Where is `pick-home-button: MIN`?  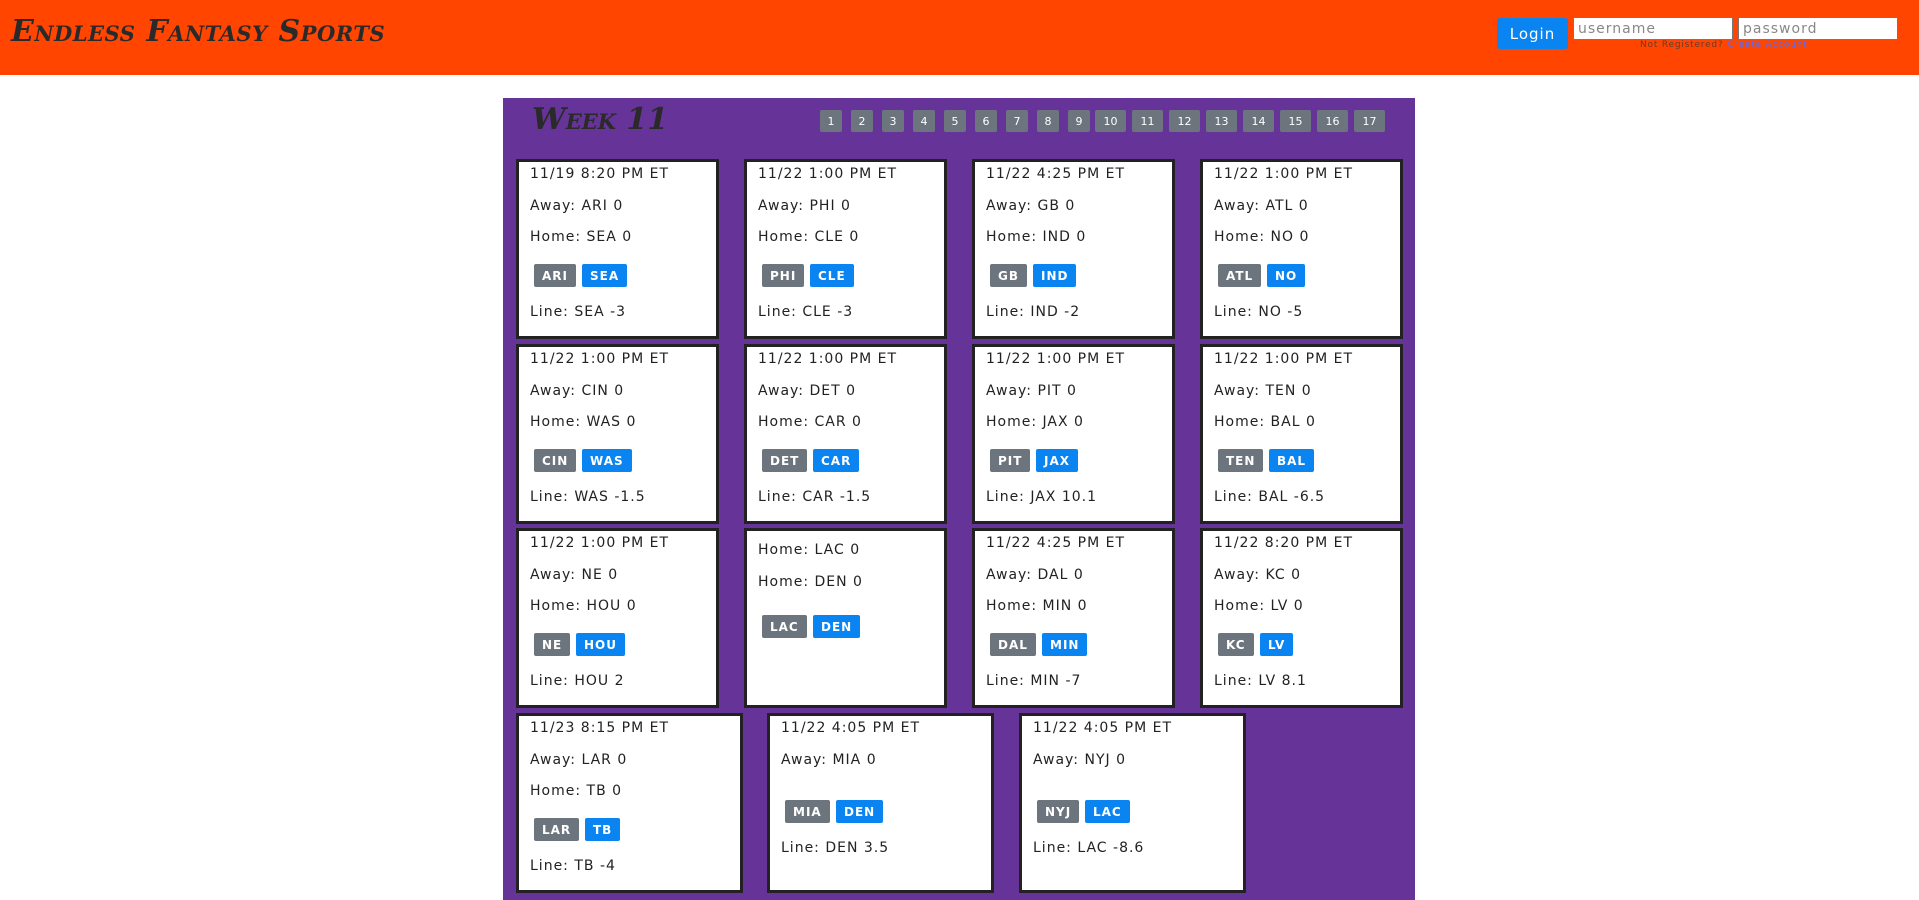
pick-home-button: MIN is located at coordinates (1065, 644).